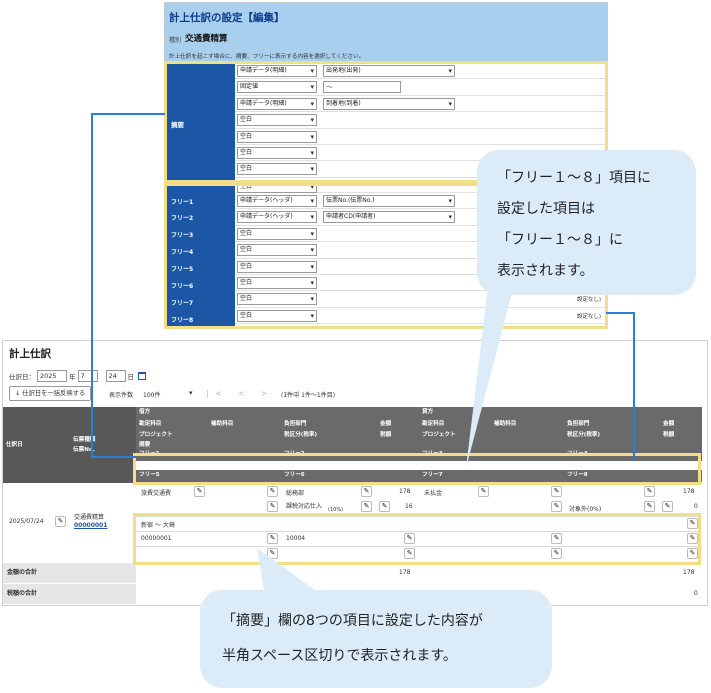  What do you see at coordinates (172, 424) in the screenshot?
I see `debit-account-header: 勘定科目` at bounding box center [172, 424].